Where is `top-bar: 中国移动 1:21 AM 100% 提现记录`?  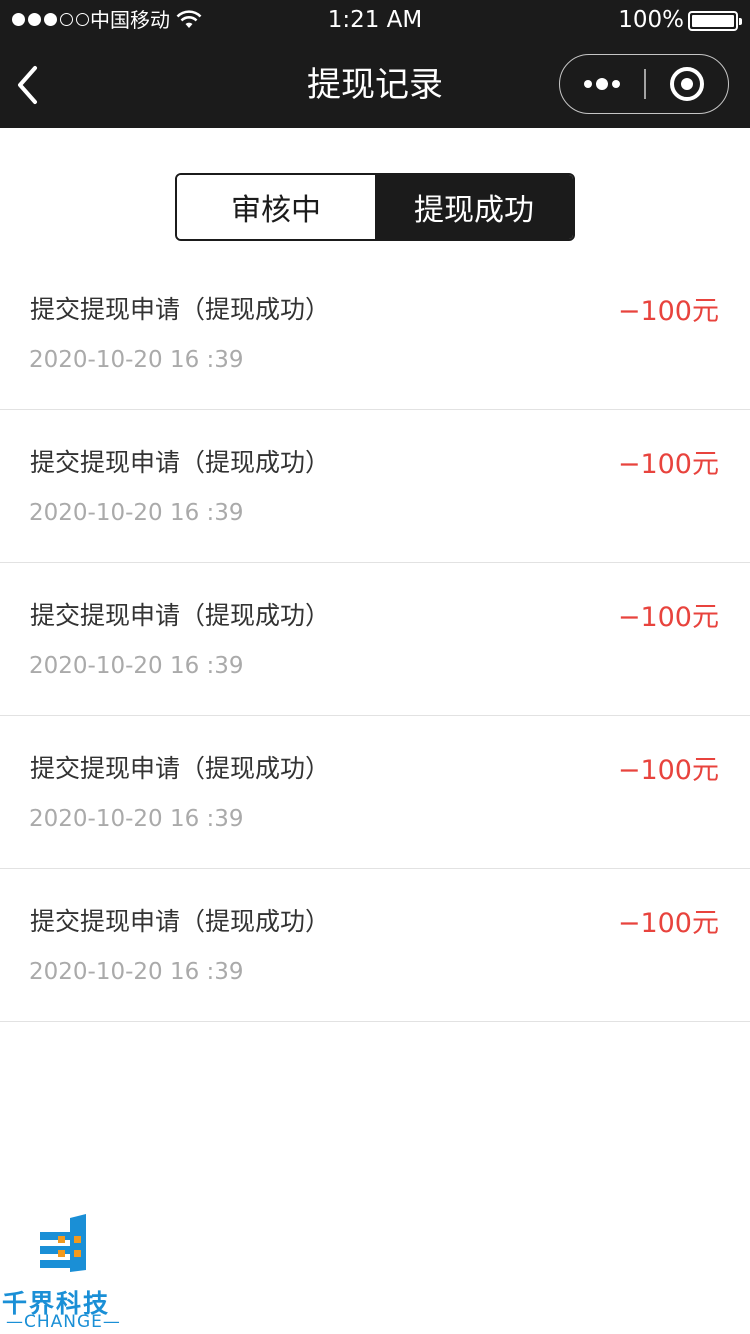
top-bar: 中国移动 1:21 AM 100% 提现记录 is located at coordinates (375, 64).